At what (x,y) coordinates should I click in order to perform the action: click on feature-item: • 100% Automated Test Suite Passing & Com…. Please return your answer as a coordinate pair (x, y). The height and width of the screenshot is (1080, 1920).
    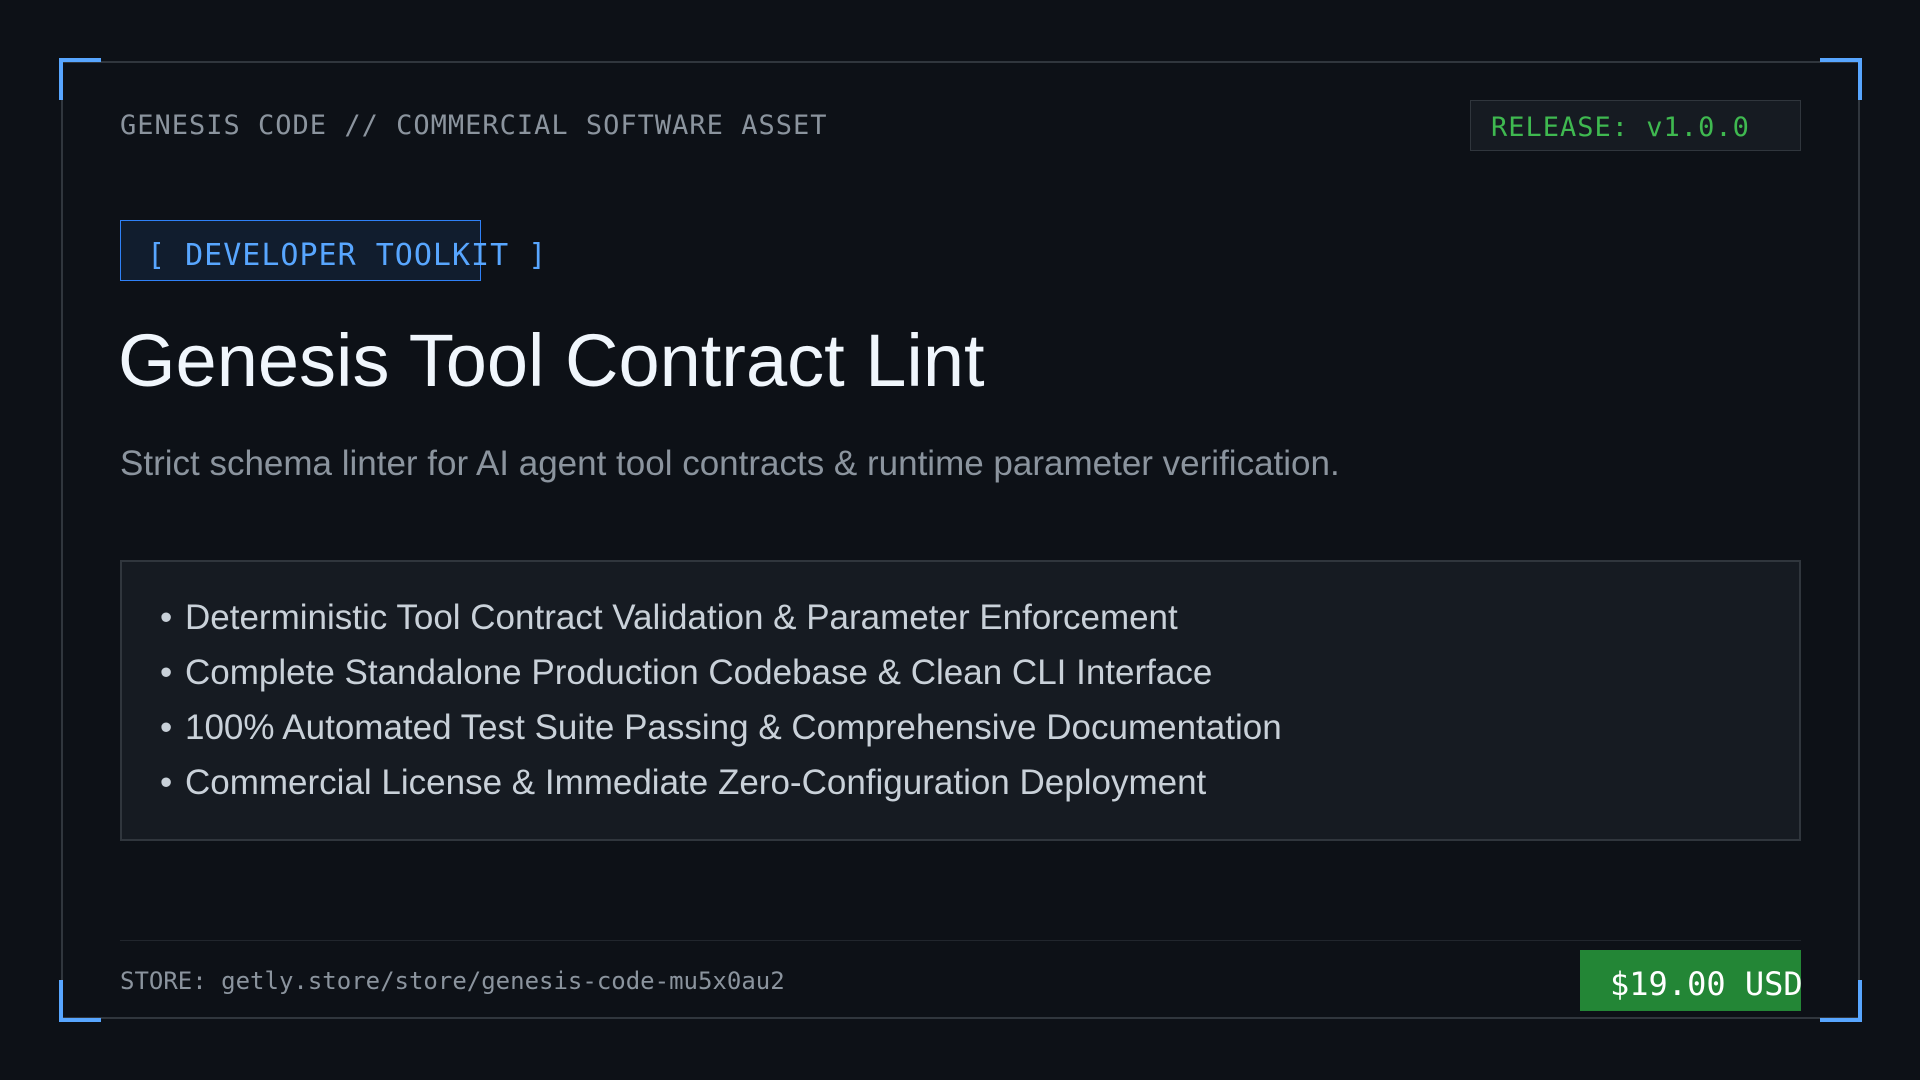
    Looking at the image, I should click on (979, 731).